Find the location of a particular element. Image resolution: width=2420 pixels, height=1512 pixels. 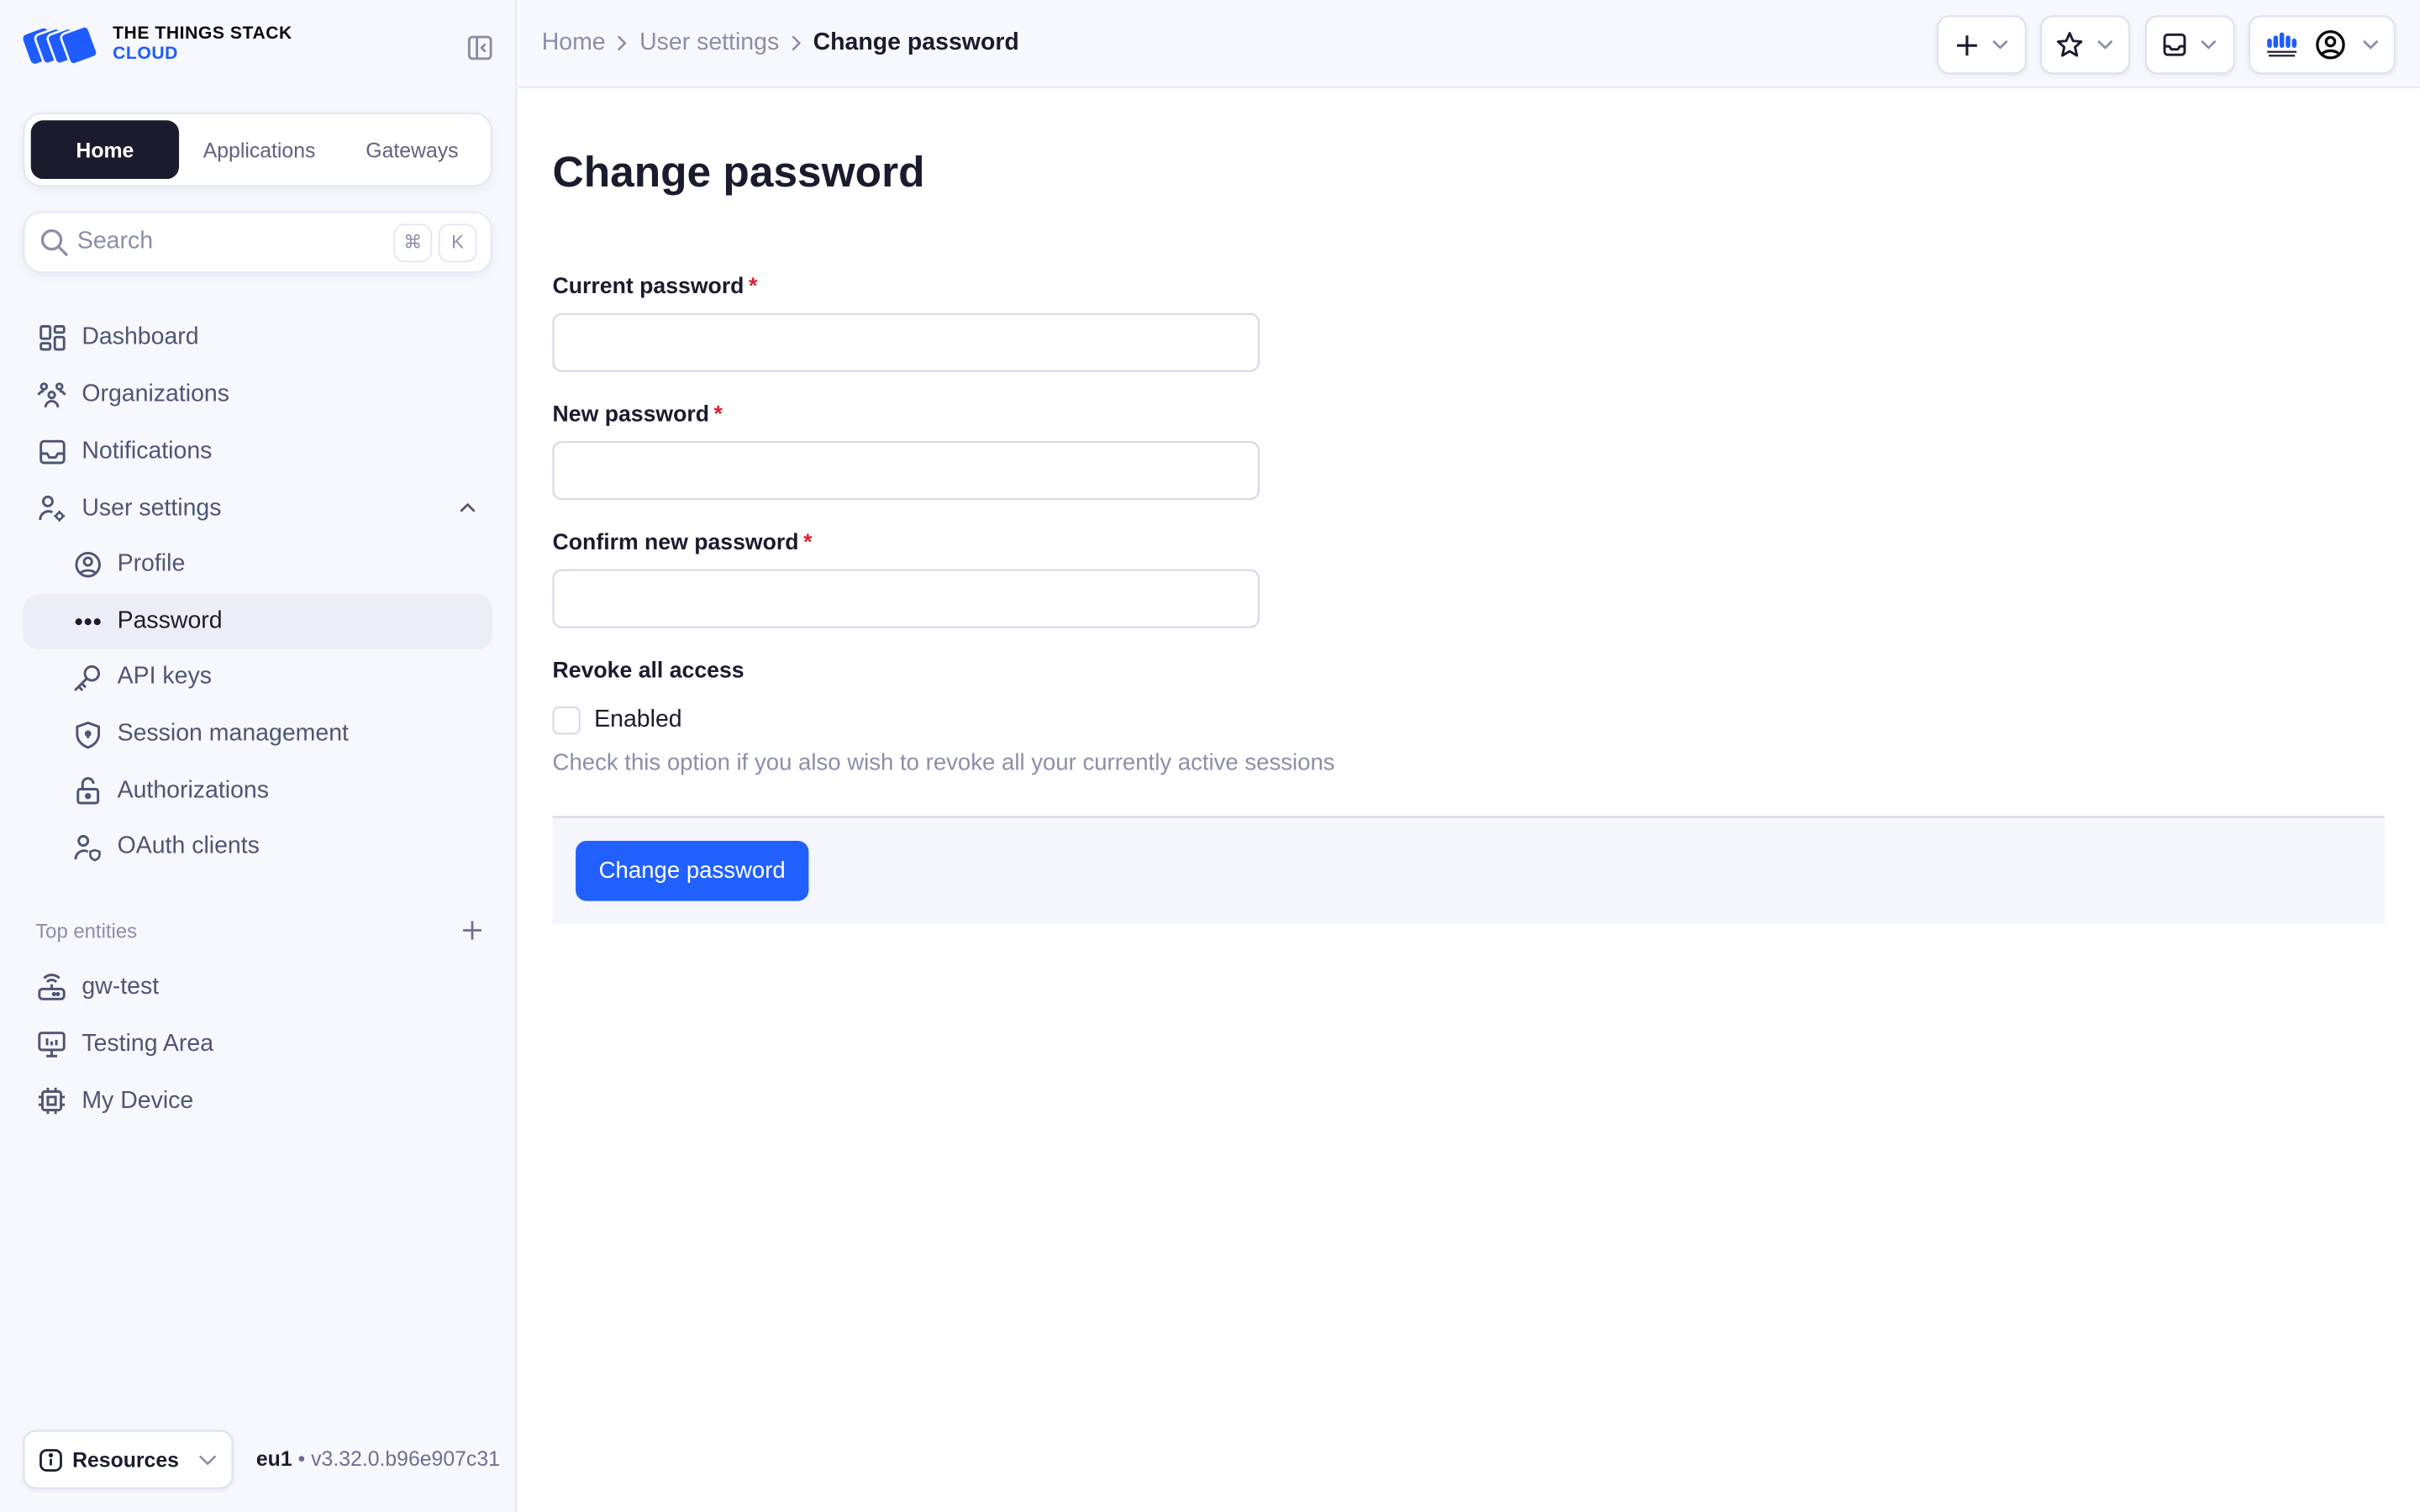

add-dropdown-button is located at coordinates (1982, 45).